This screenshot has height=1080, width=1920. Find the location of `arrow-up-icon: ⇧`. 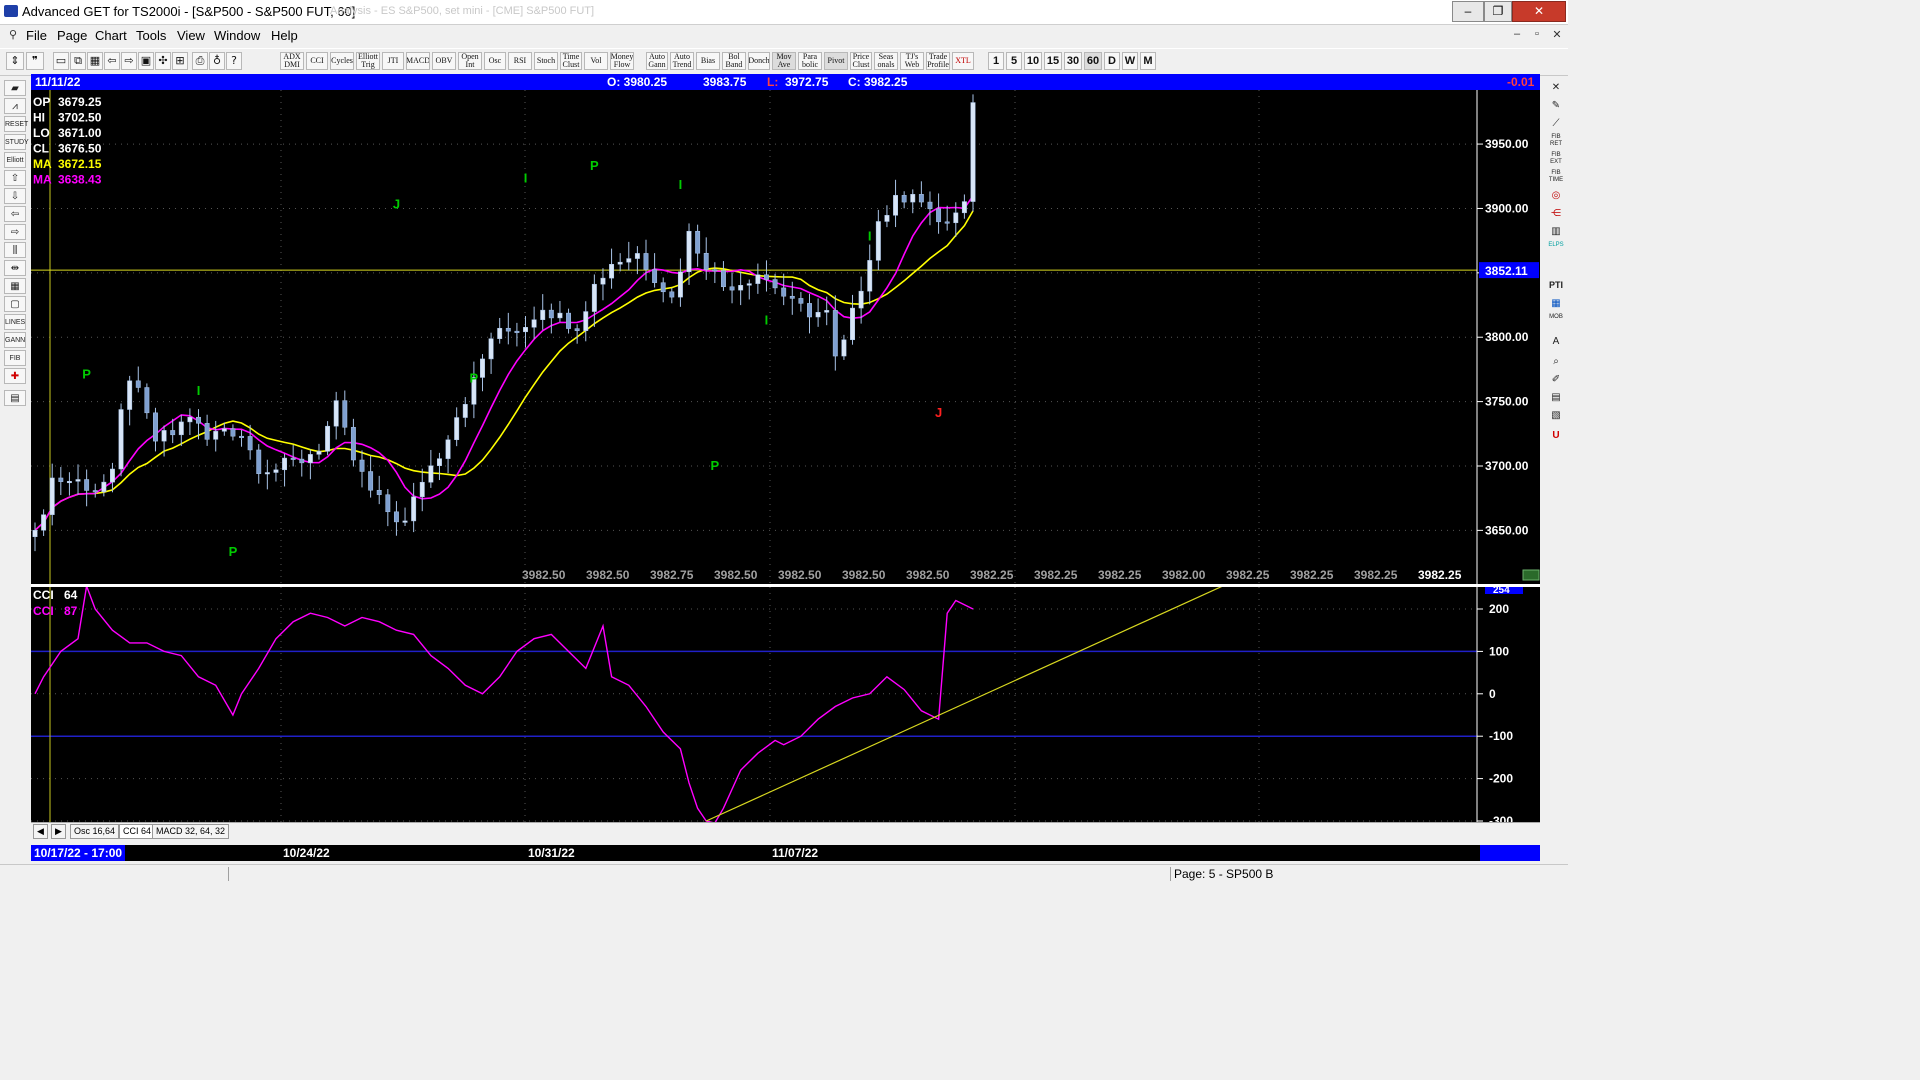

arrow-up-icon: ⇧ is located at coordinates (15, 178).